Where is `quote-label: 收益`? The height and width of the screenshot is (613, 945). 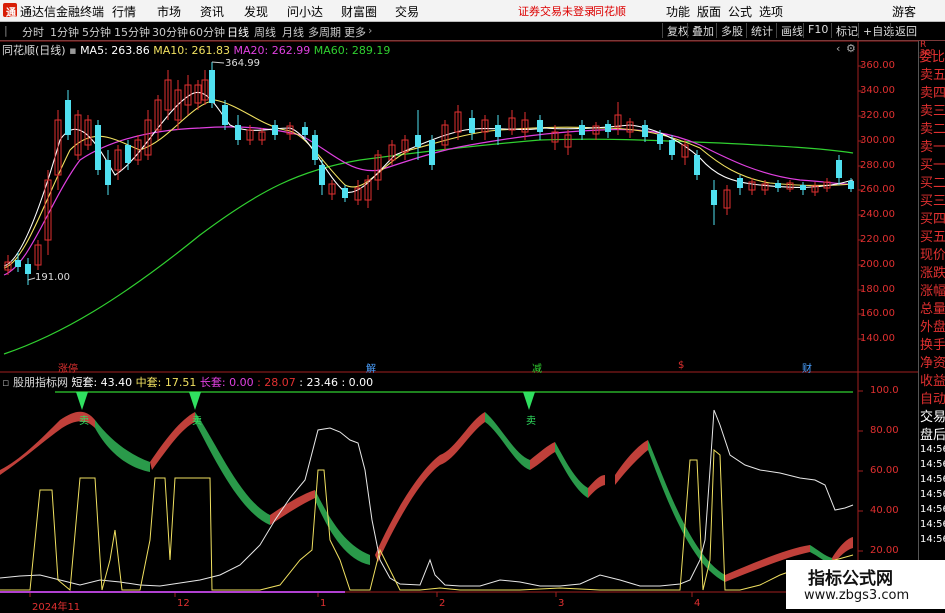
quote-label: 收益 is located at coordinates (932, 381).